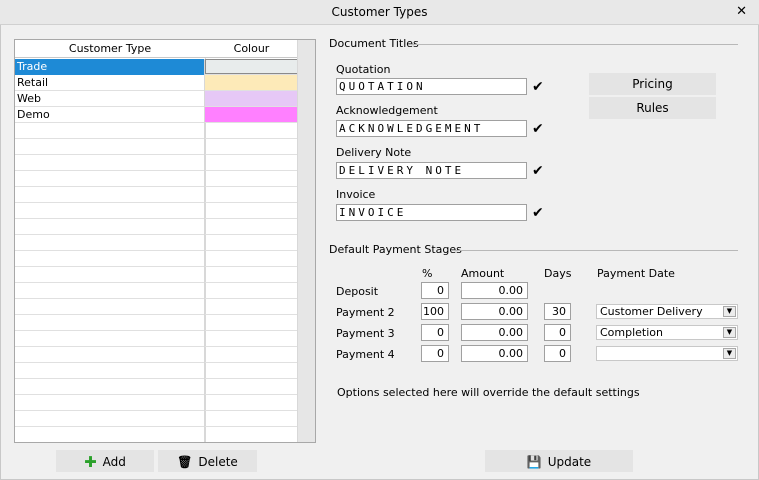  What do you see at coordinates (435, 353) in the screenshot?
I see `payment-4-percent-field: 0` at bounding box center [435, 353].